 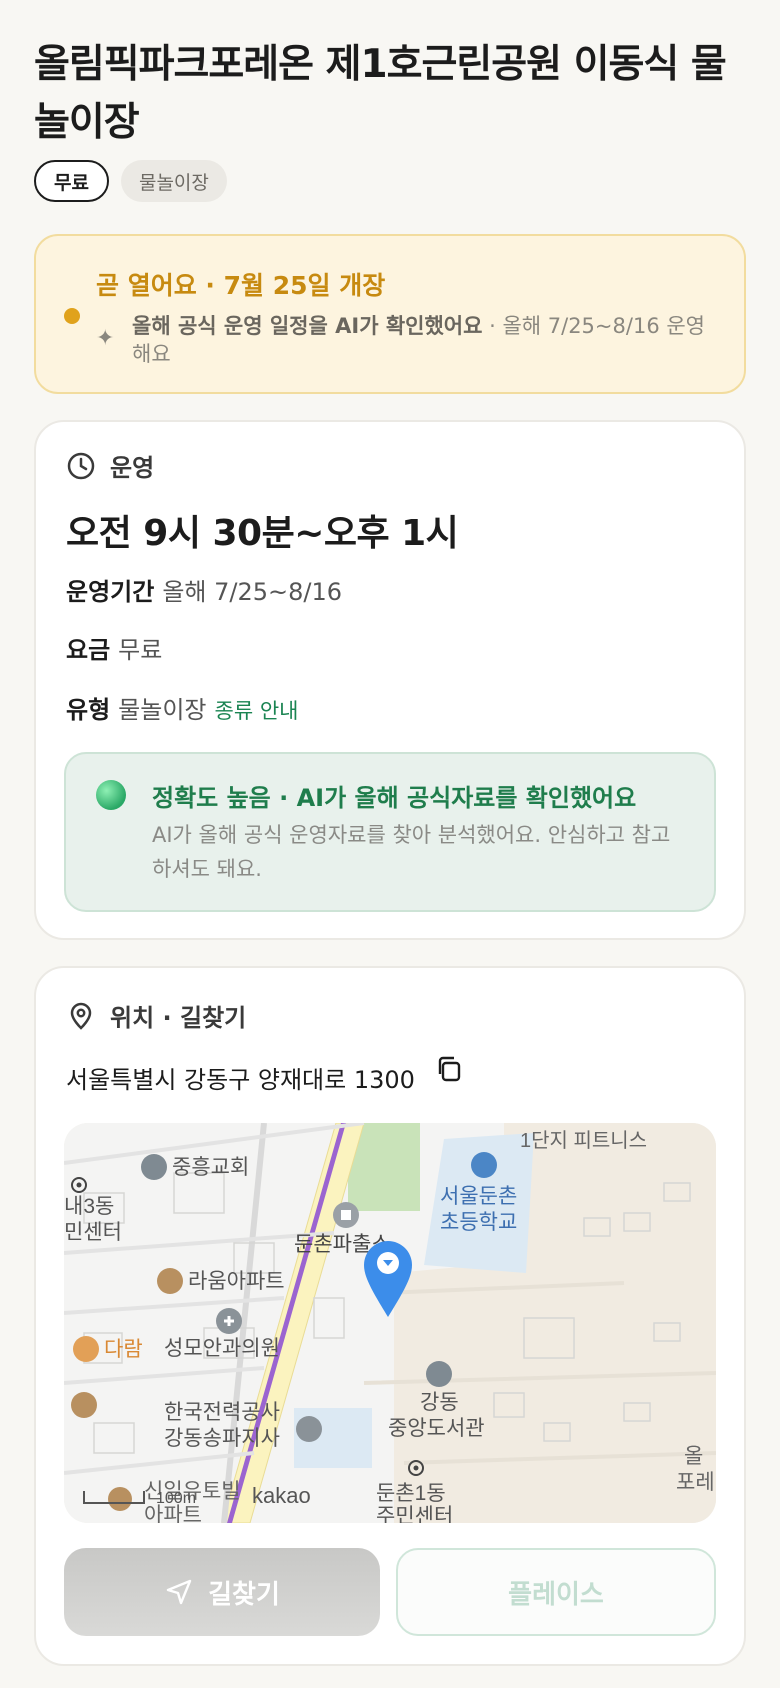 What do you see at coordinates (88, 650) in the screenshot?
I see `fee-label: 요금` at bounding box center [88, 650].